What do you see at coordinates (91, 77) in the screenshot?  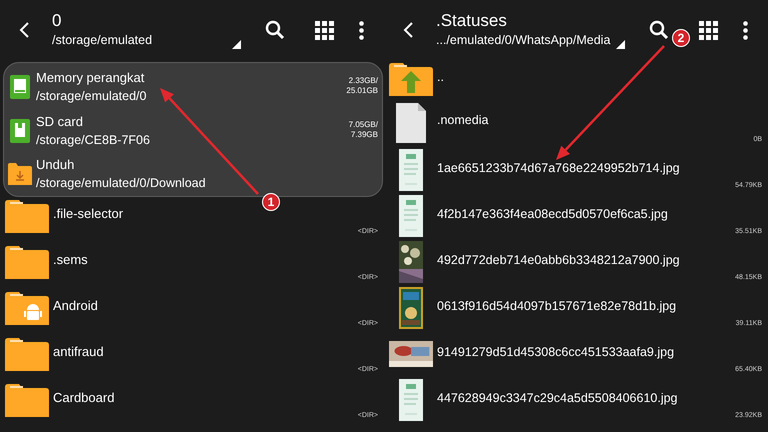 I see `storage-name: Memory perangkat` at bounding box center [91, 77].